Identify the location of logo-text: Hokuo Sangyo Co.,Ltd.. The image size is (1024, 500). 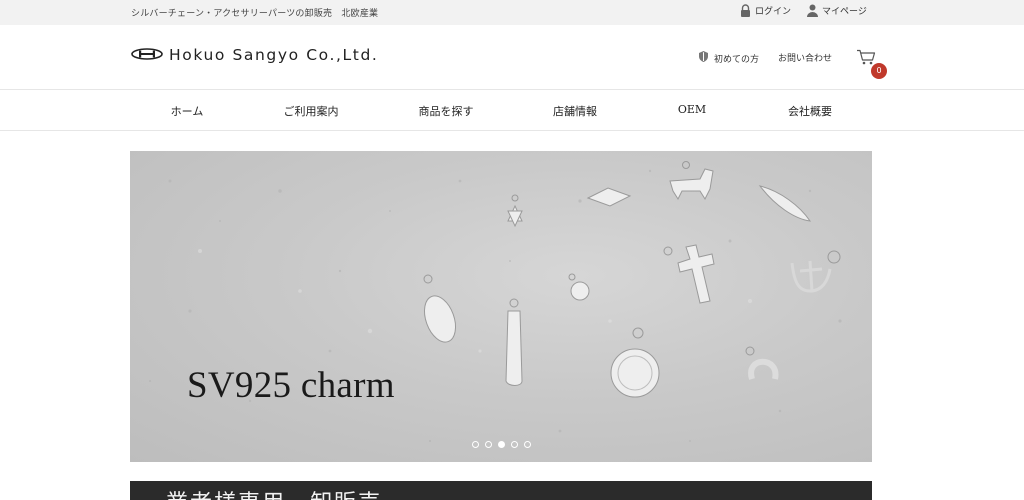
(274, 54).